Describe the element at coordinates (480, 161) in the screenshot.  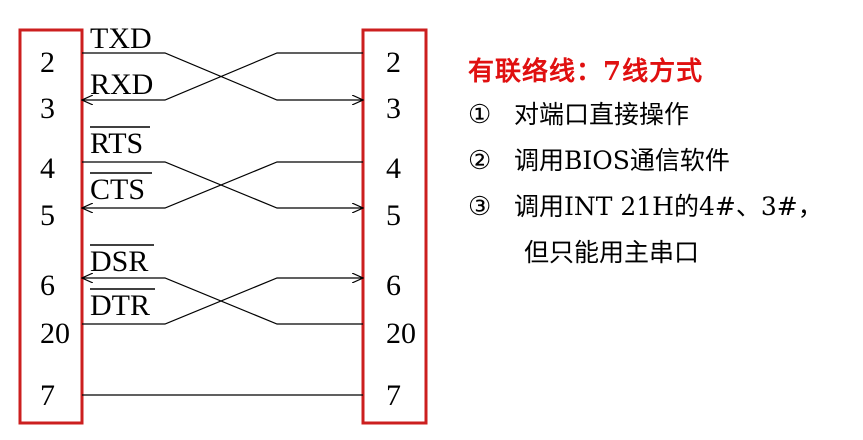
I see `note-number-2: ②` at that location.